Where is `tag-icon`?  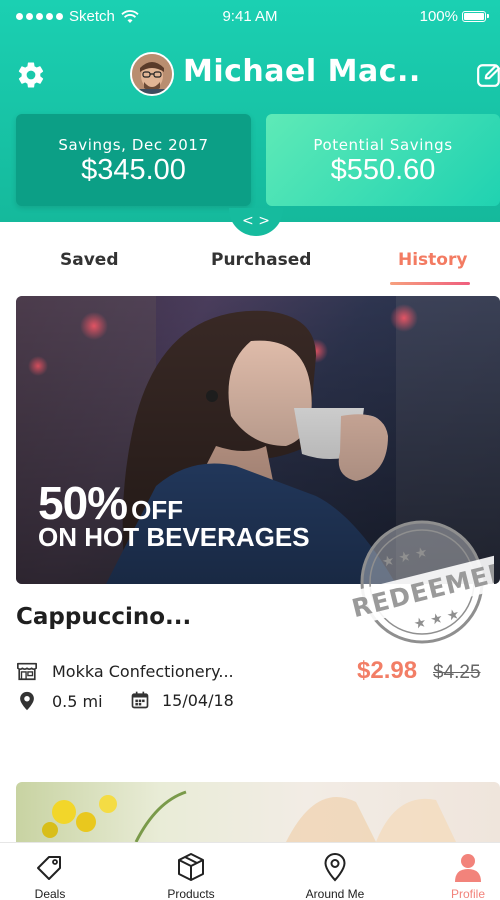 tag-icon is located at coordinates (49, 868).